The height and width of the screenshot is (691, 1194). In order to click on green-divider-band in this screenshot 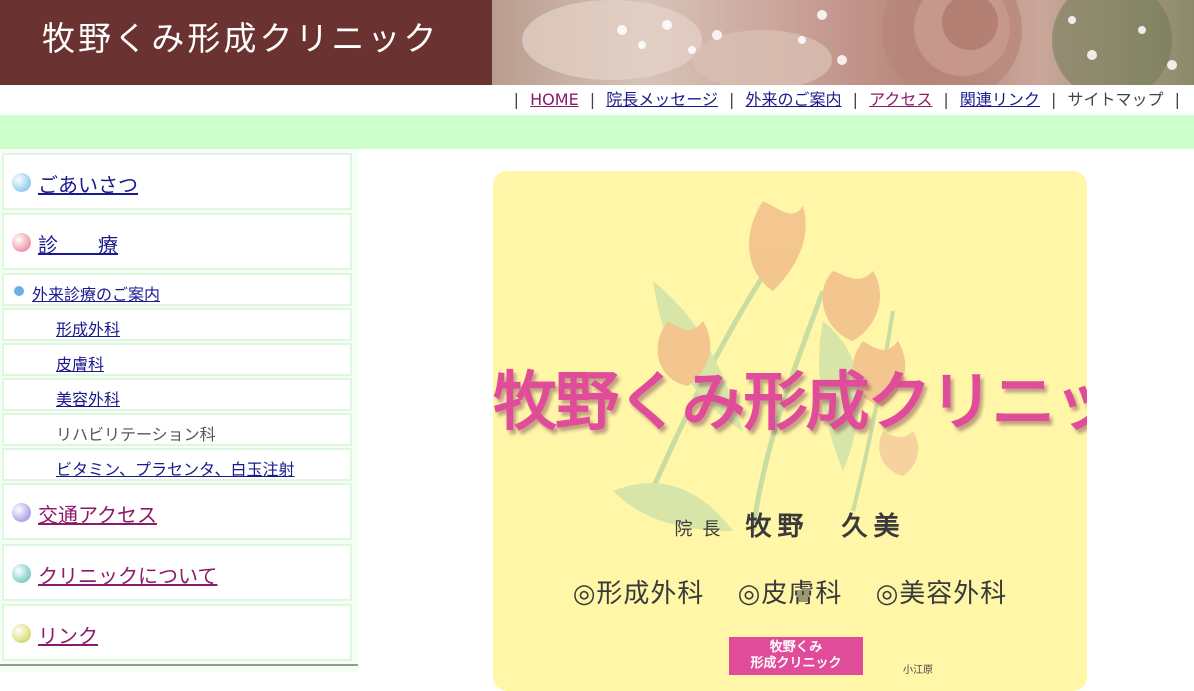, I will do `click(597, 132)`.